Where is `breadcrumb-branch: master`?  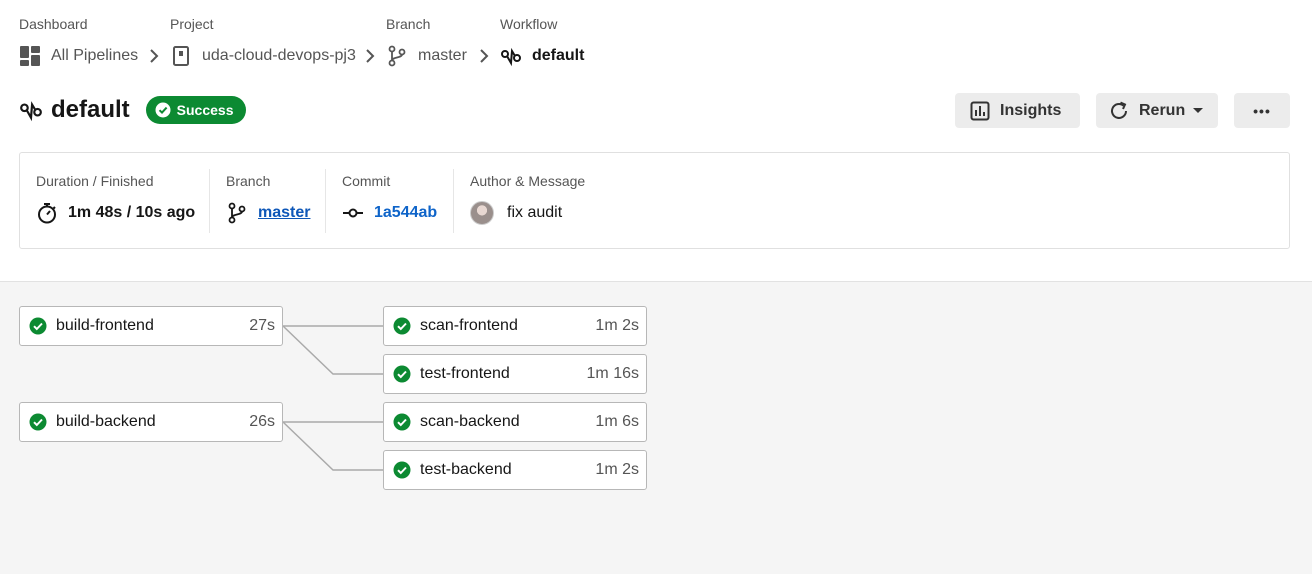 breadcrumb-branch: master is located at coordinates (426, 56).